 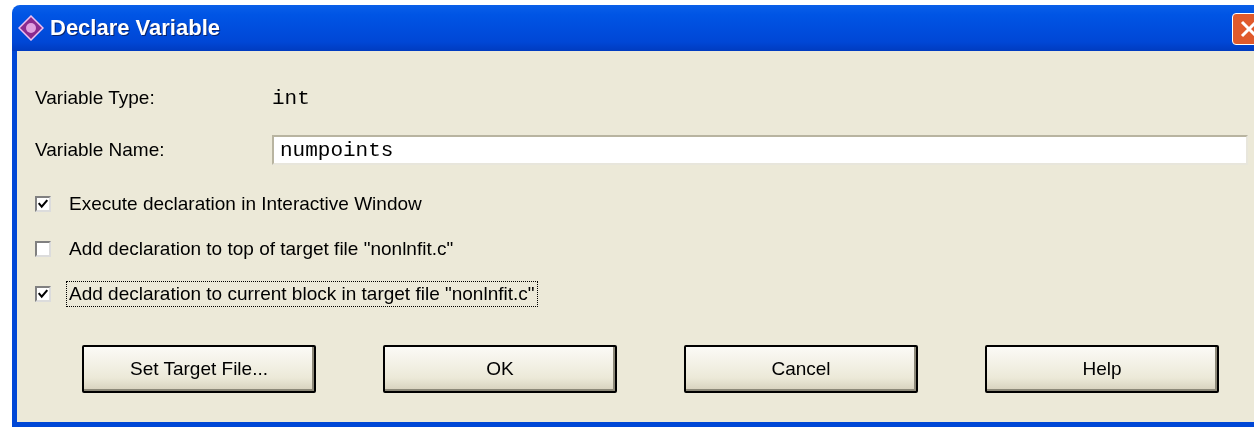 I want to click on name-input-field: numpoints, so click(x=760, y=150).